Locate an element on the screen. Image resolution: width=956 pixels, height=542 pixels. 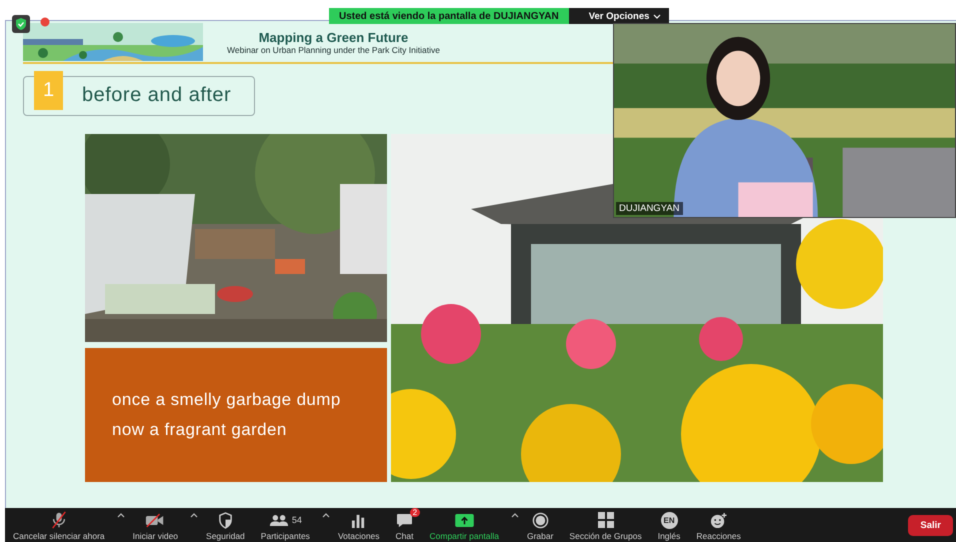
chevron-icon is located at coordinates (657, 16).